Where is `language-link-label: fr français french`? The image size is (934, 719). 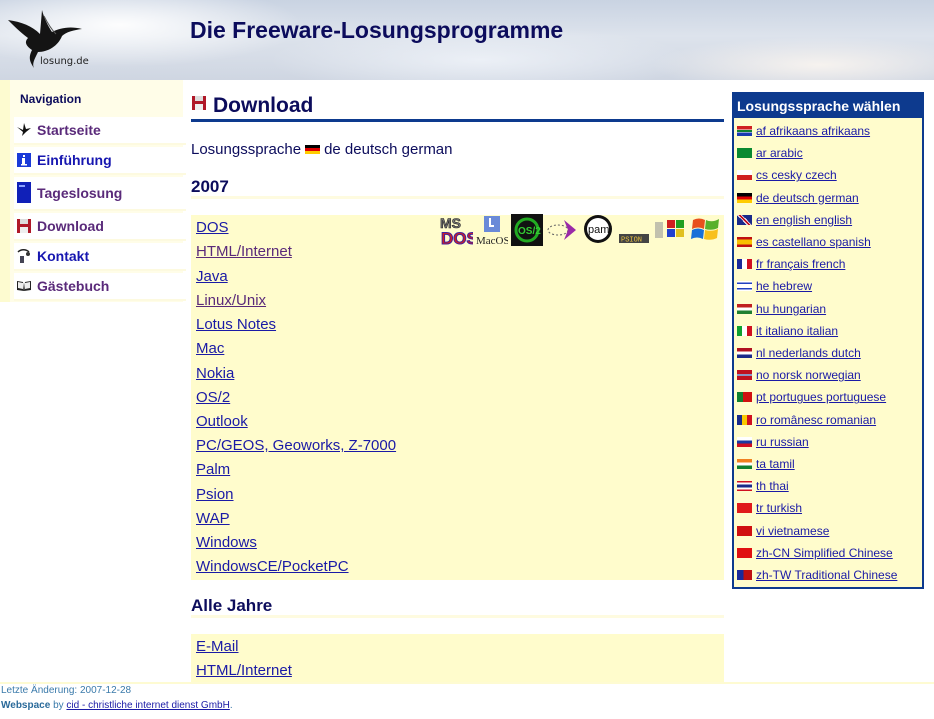 language-link-label: fr français french is located at coordinates (801, 264).